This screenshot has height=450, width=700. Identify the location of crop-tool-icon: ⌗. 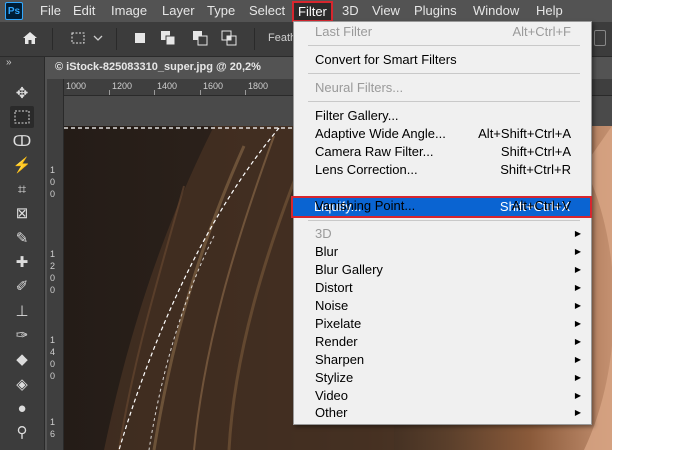
(22, 190).